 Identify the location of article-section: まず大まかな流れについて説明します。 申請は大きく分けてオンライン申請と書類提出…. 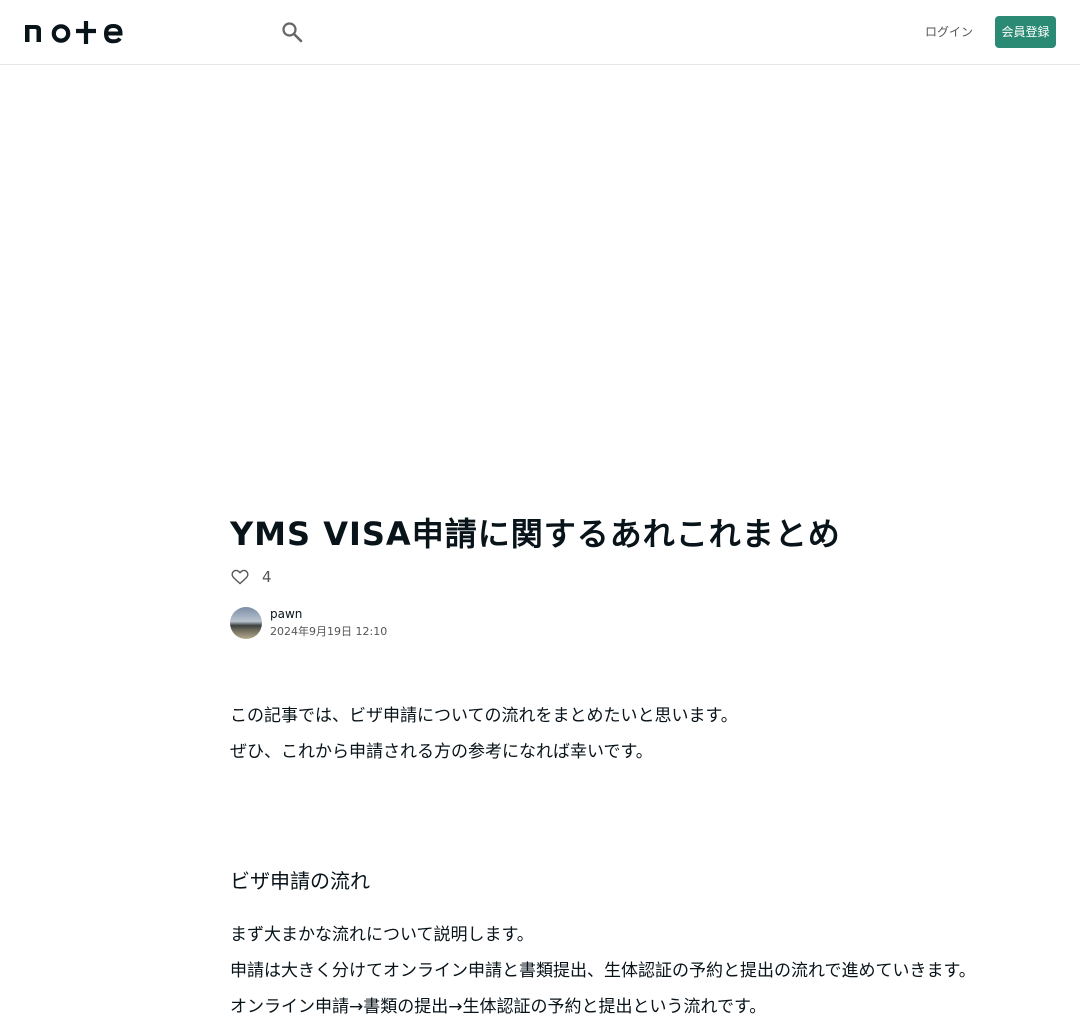
(603, 971).